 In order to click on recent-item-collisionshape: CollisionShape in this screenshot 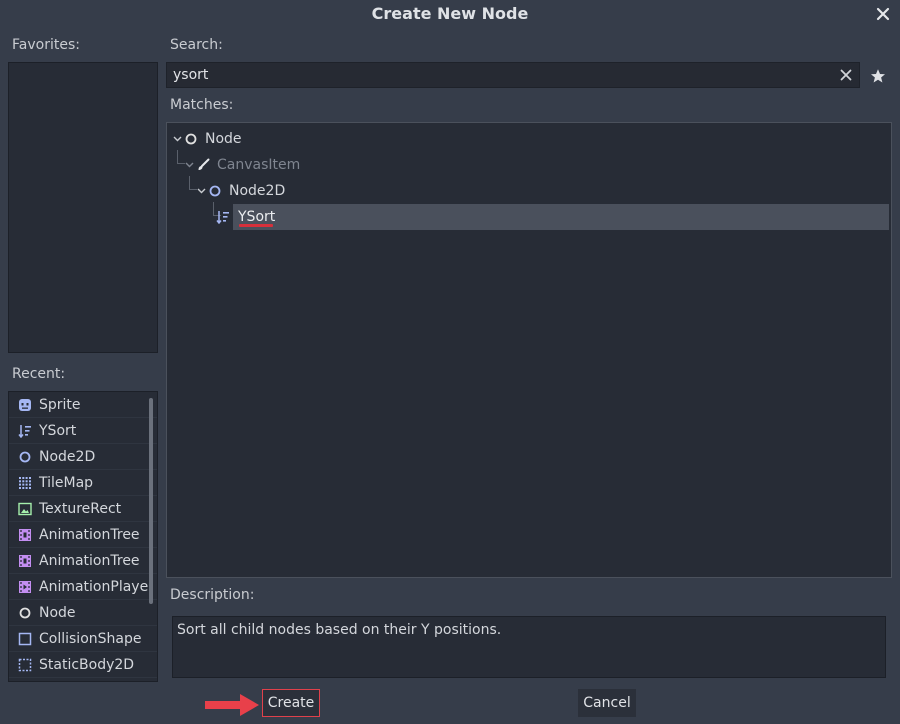, I will do `click(83, 639)`.